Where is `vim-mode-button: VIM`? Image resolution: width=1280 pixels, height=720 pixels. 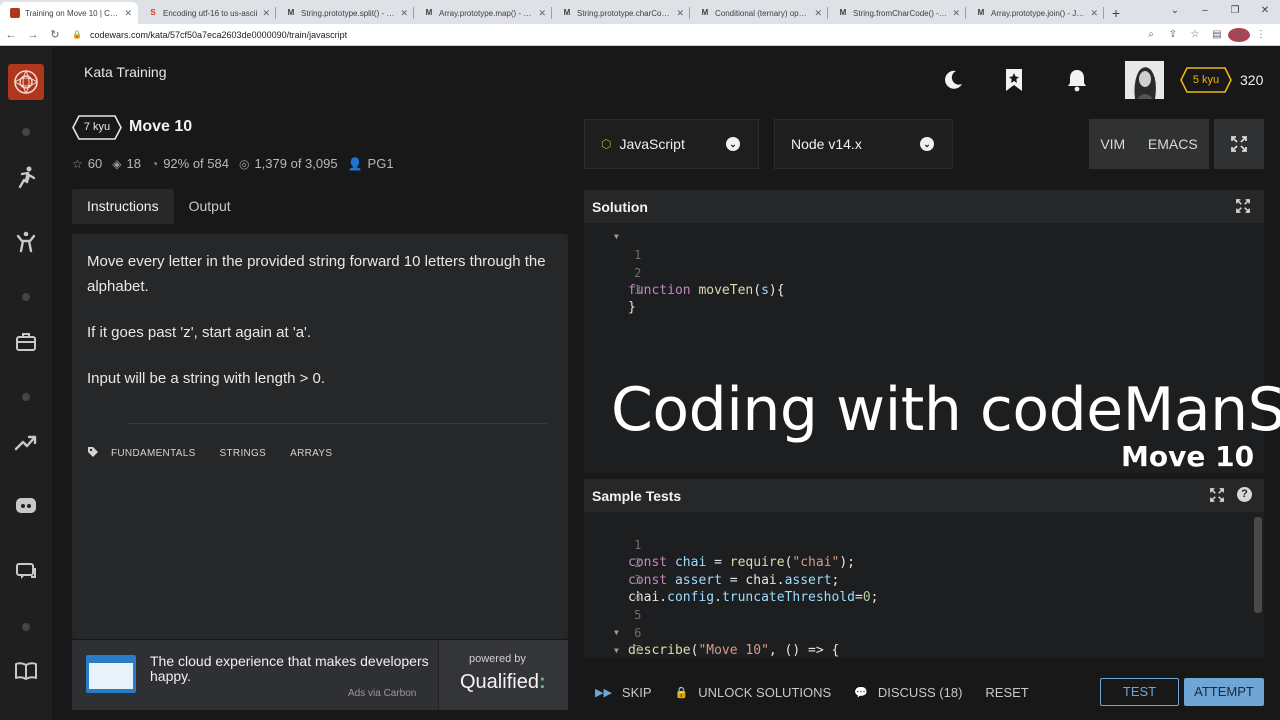
vim-mode-button: VIM is located at coordinates (1112, 144).